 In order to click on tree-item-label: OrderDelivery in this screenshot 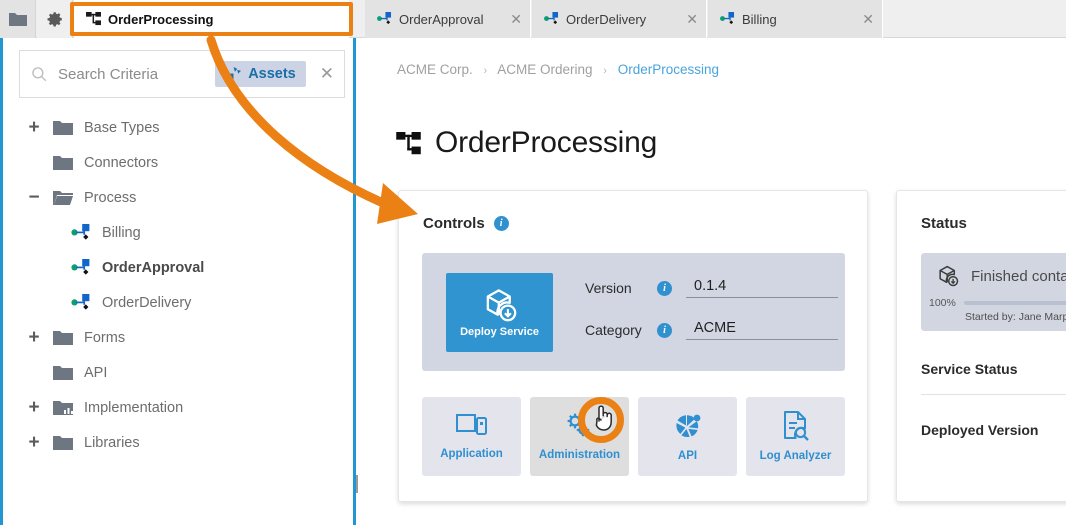, I will do `click(147, 302)`.